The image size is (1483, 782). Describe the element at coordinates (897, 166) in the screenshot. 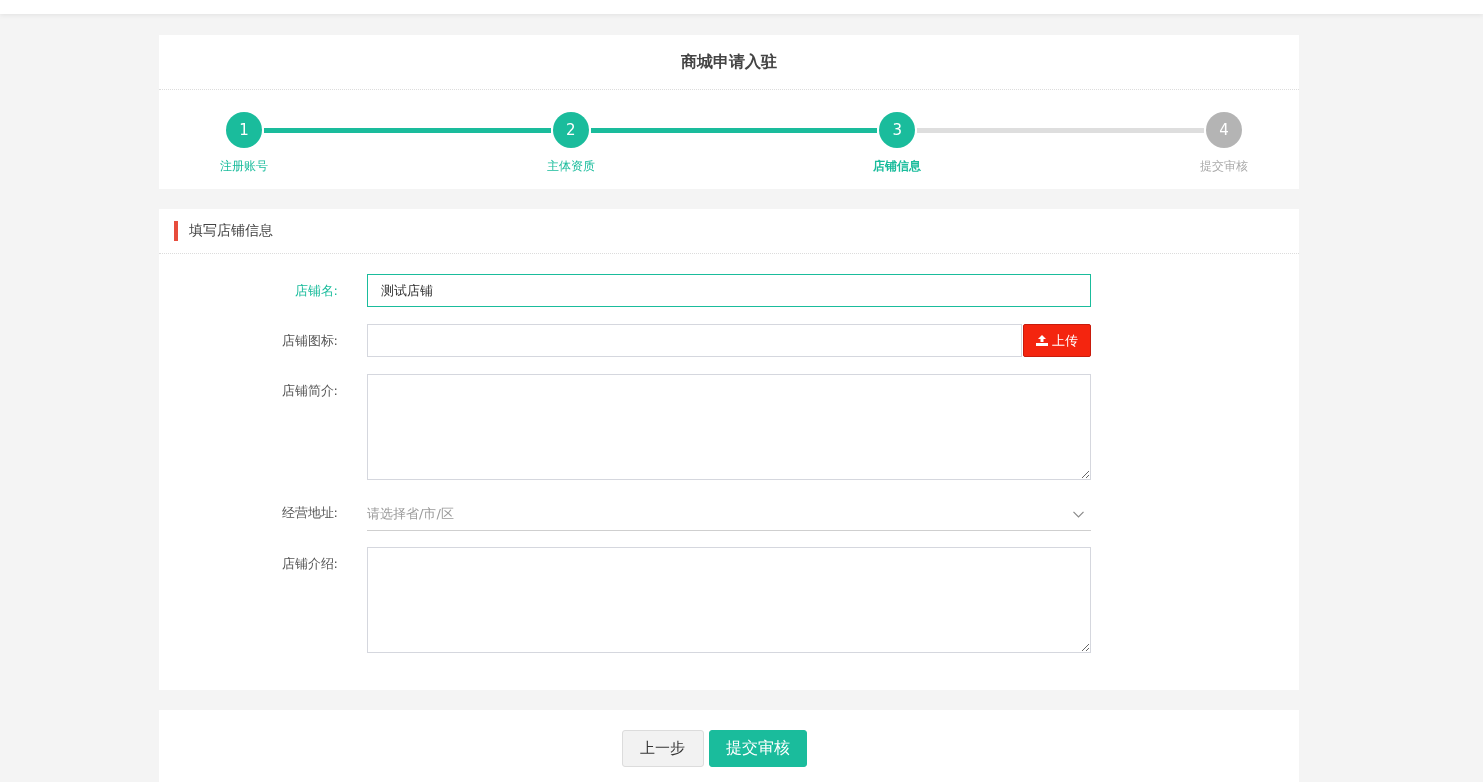

I see `step-label: 店铺信息` at that location.